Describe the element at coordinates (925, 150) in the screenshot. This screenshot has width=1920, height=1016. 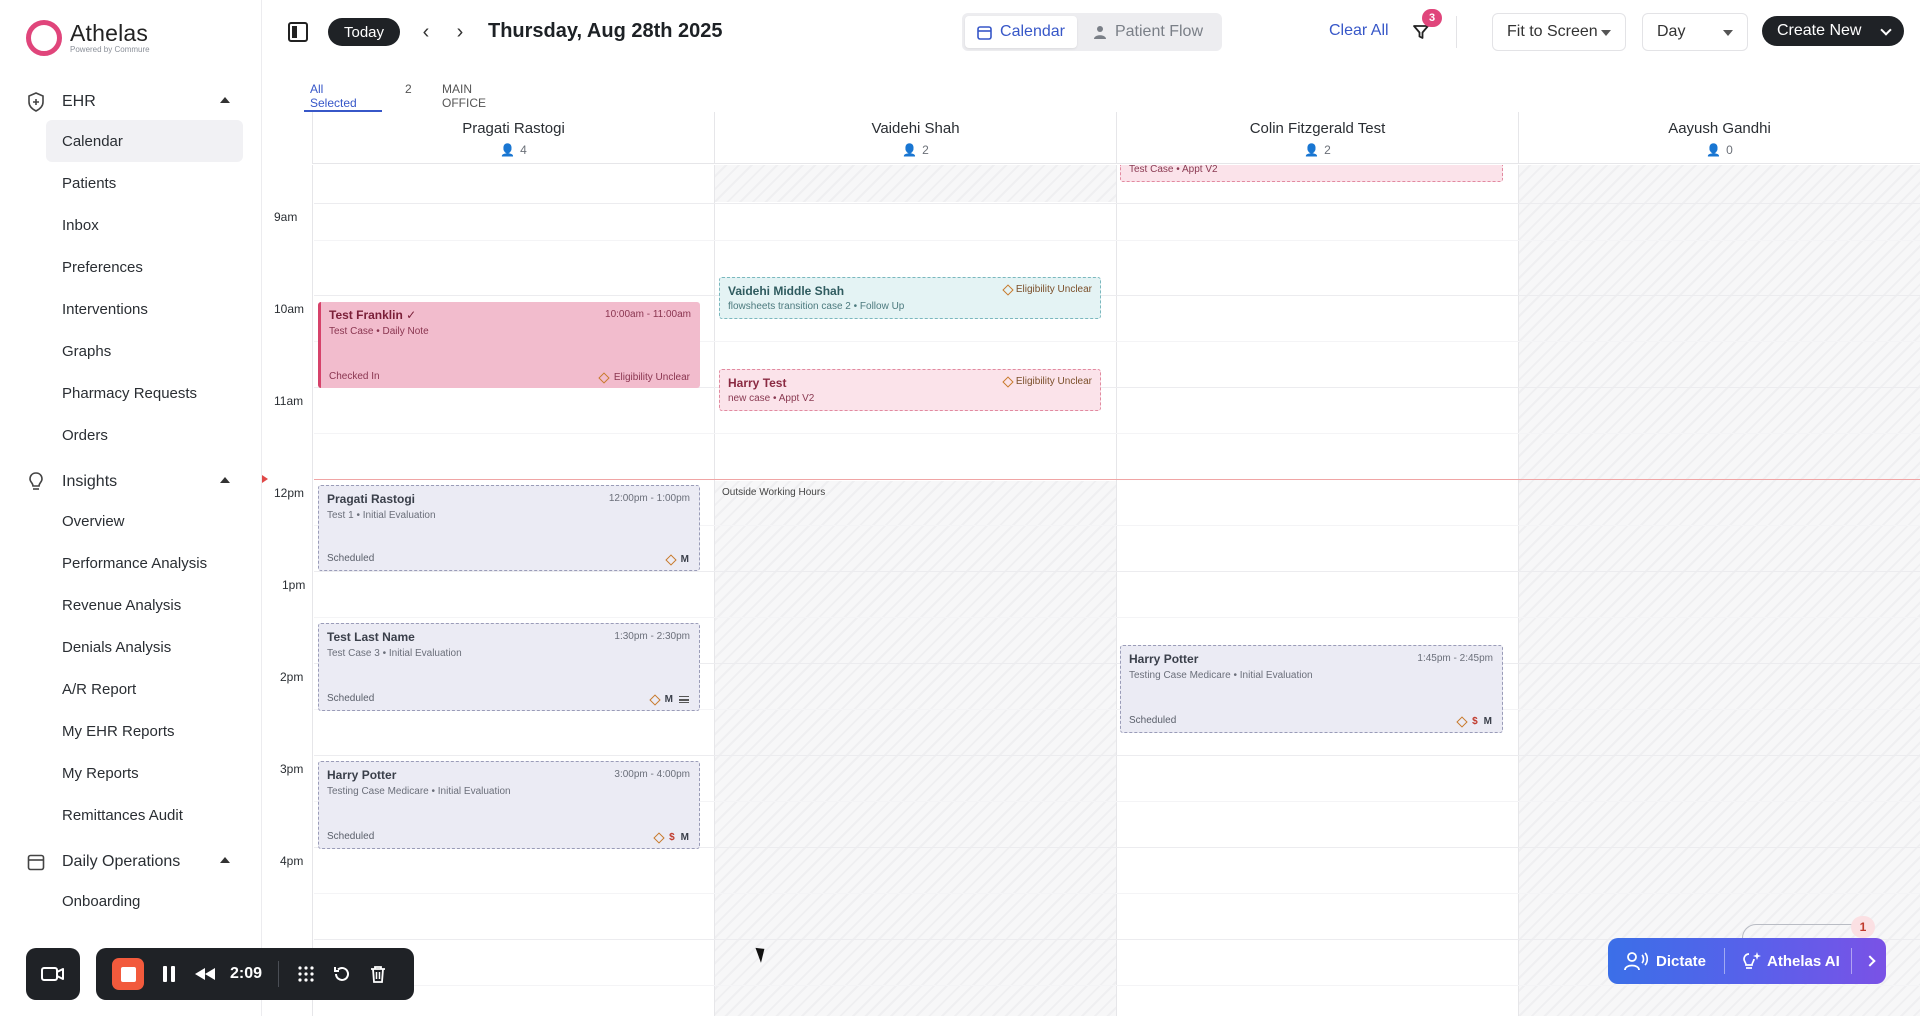
I see `count-value: 2` at that location.